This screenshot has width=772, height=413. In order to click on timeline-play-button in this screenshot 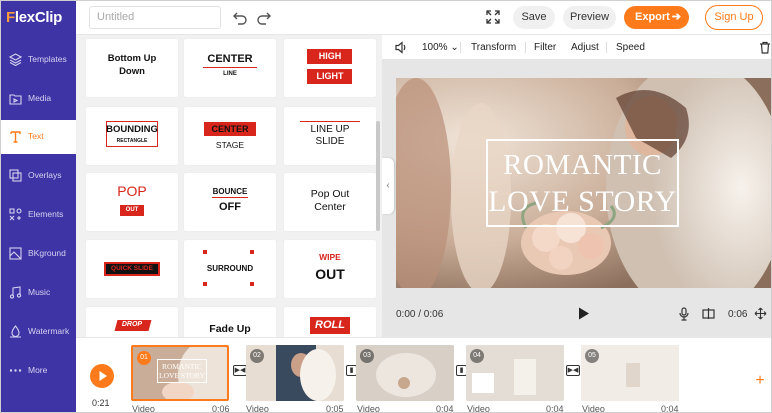, I will do `click(102, 376)`.